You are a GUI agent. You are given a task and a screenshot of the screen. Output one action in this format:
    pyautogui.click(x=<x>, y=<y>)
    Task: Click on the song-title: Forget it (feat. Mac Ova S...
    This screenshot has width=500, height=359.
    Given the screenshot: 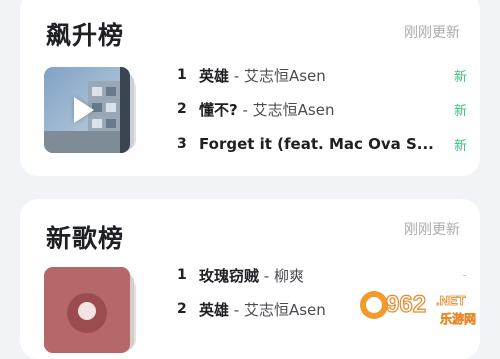 What is the action you would take?
    pyautogui.click(x=316, y=144)
    